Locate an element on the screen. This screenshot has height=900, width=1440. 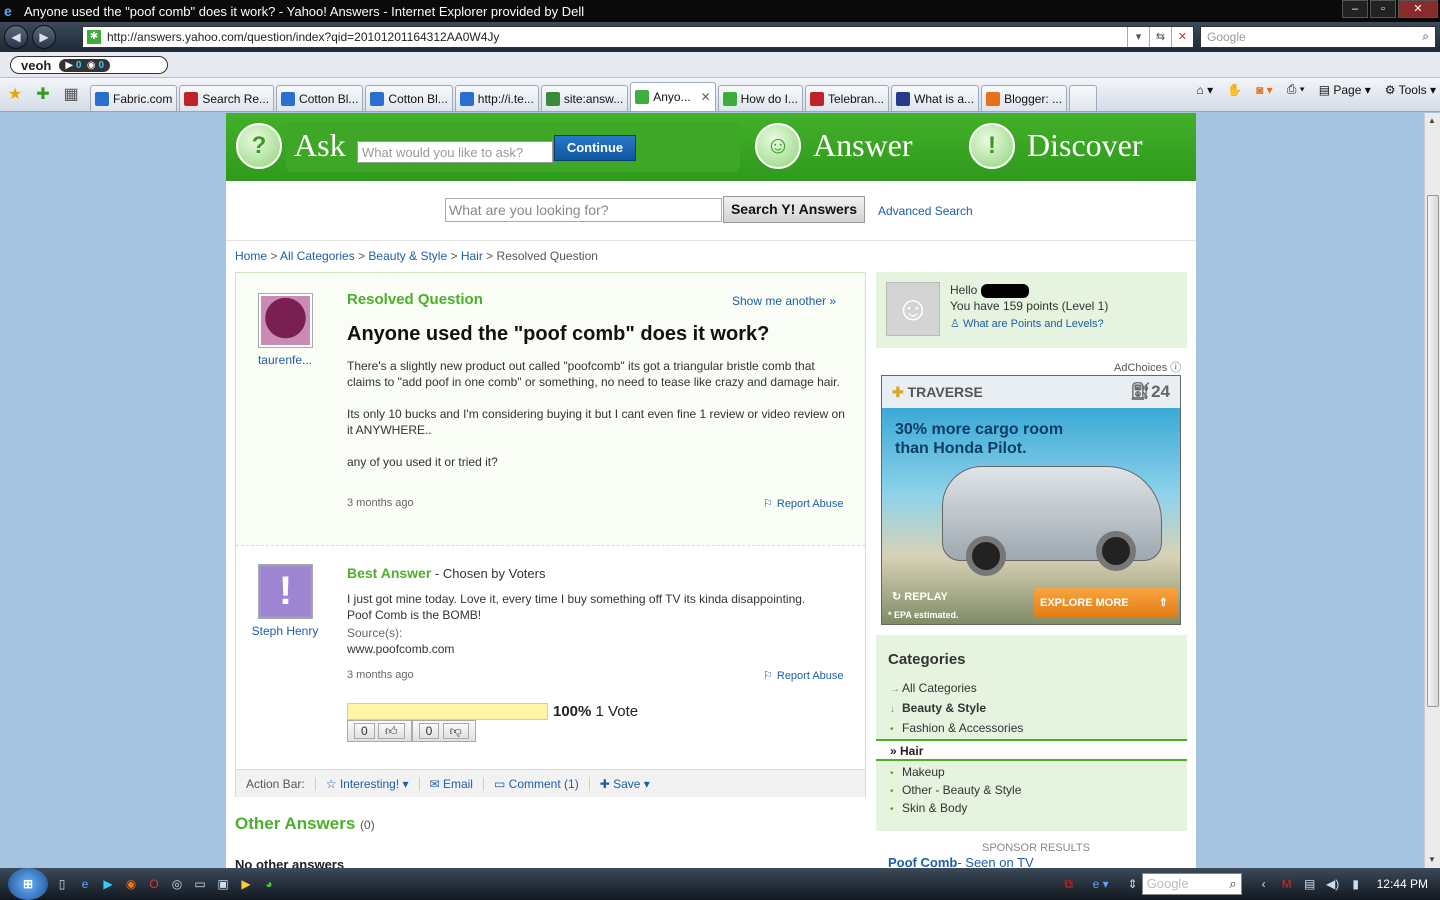
points-levels-link: ♙ What are Points and Levels? is located at coordinates (1029, 324).